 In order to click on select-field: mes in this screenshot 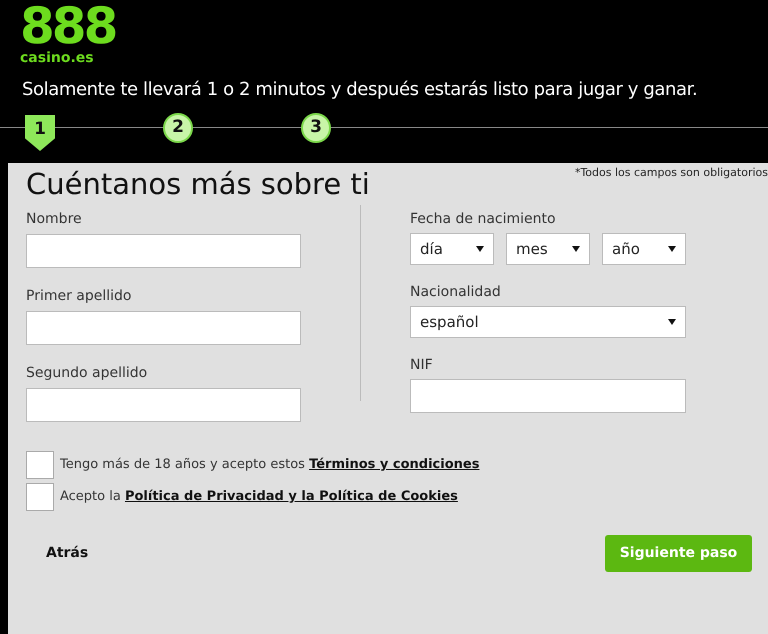, I will do `click(548, 249)`.